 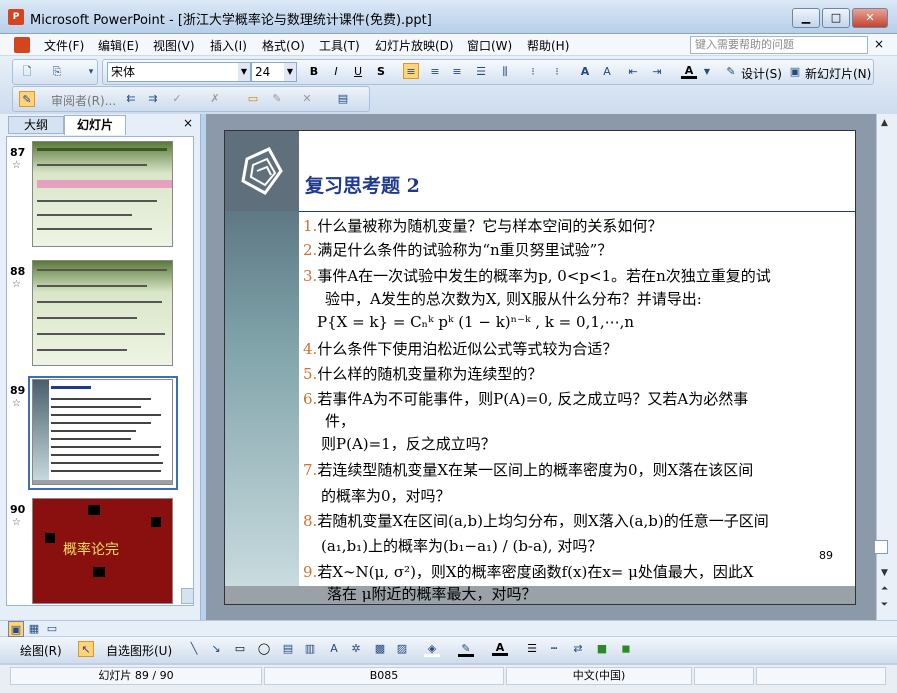 I want to click on document-icon, so click(x=22, y=45).